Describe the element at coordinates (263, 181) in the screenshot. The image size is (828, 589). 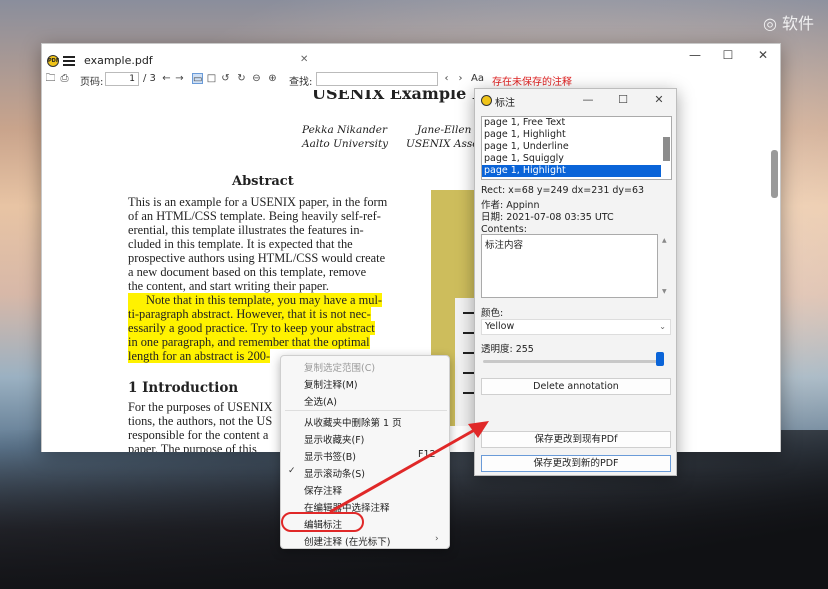
I see `abstract-heading: Abstract` at that location.